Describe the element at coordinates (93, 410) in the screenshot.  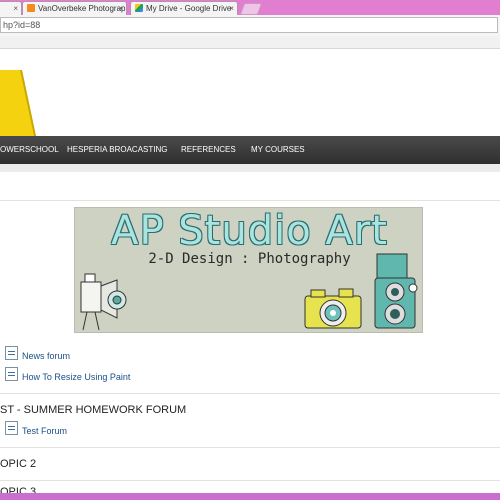
I see `section-title-summer-homework: ST - SUMMER HOMEWORK FORUM` at that location.